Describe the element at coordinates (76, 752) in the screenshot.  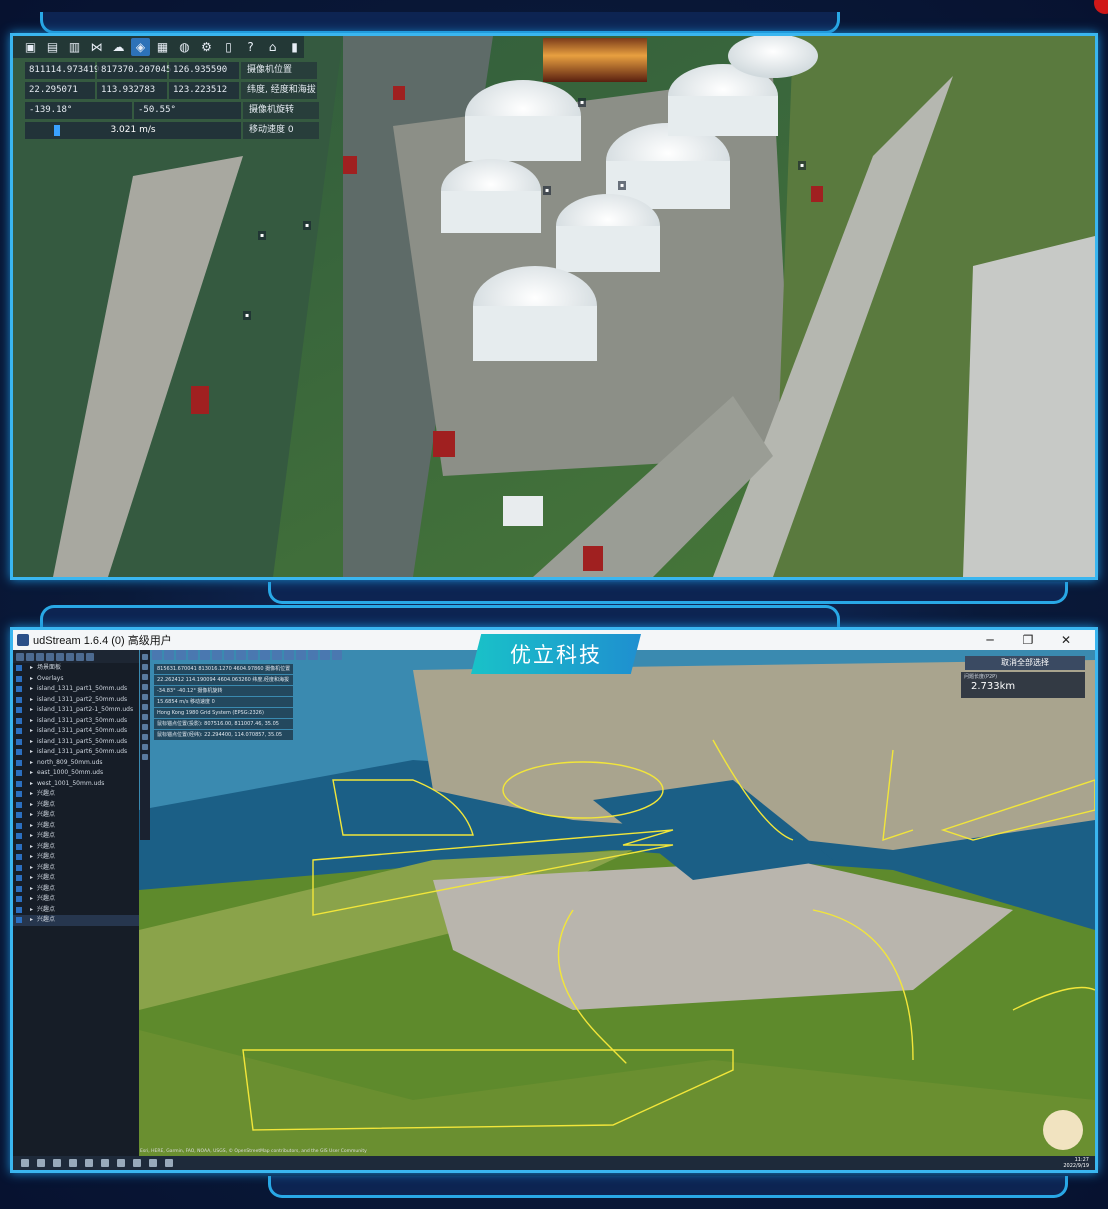
I see `scene-item: ▸ island_1311_part6_50mm.uds` at that location.